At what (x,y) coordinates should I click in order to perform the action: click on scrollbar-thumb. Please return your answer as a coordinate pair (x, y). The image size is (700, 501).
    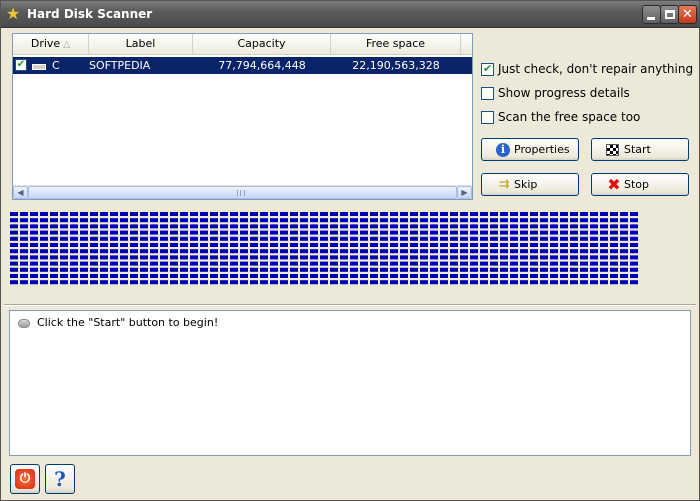
    Looking at the image, I should click on (242, 192).